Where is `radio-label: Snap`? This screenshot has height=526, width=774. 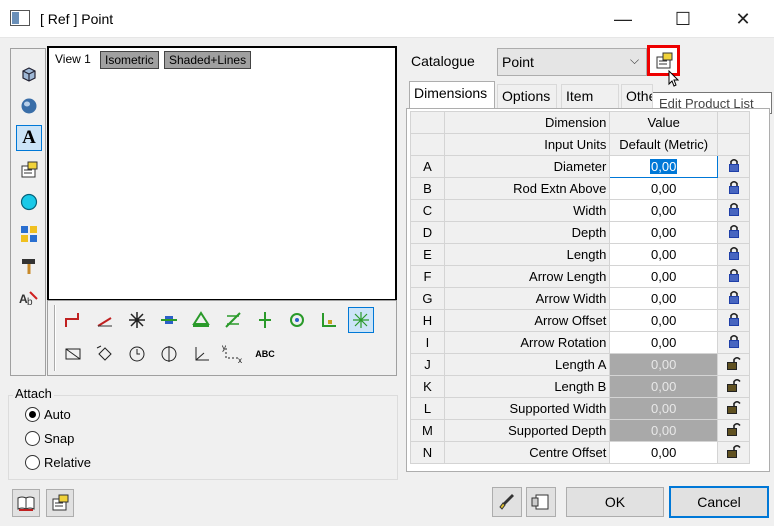
radio-label: Snap is located at coordinates (59, 438).